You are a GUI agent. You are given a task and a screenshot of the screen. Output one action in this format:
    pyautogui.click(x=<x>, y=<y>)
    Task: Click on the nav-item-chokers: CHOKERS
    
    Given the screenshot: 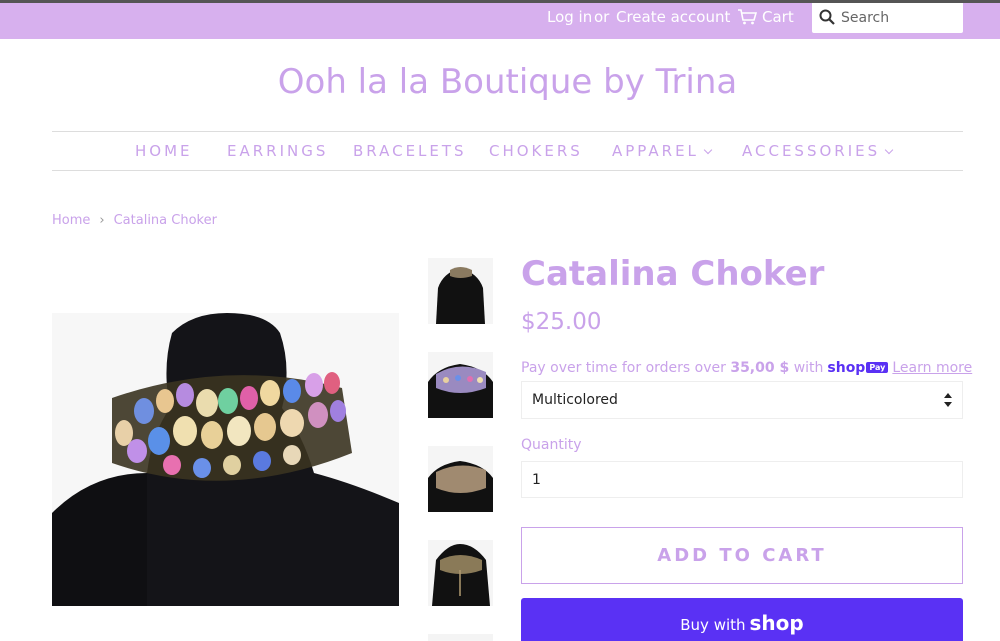 What is the action you would take?
    pyautogui.click(x=536, y=151)
    